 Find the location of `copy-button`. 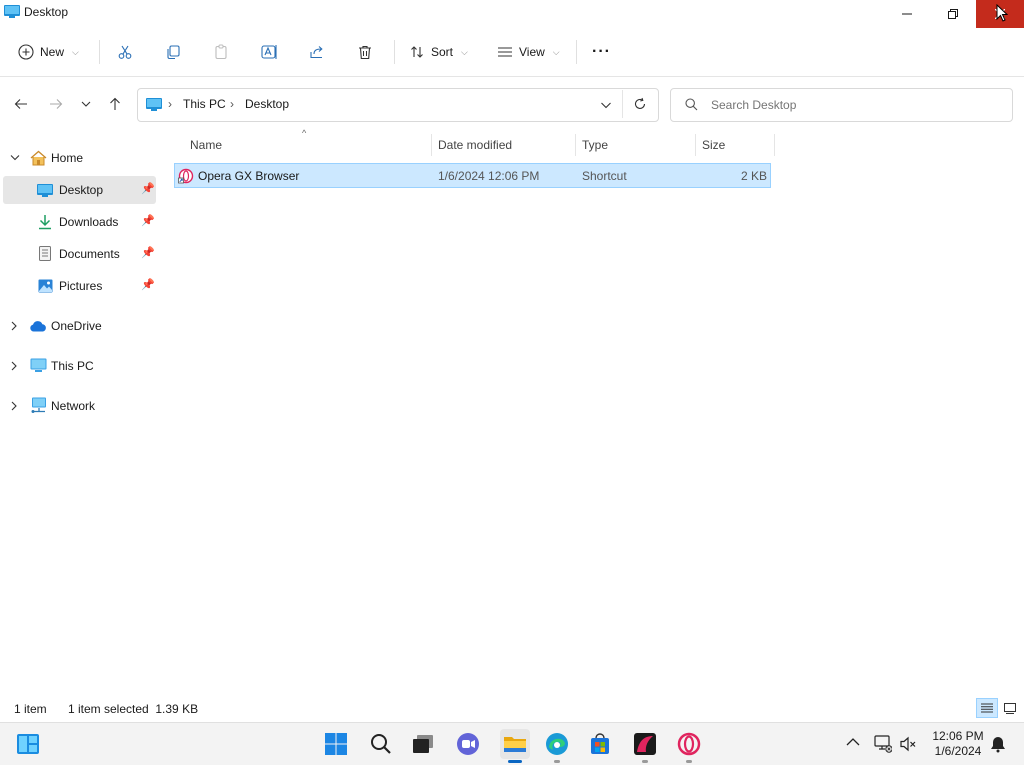

copy-button is located at coordinates (173, 52).